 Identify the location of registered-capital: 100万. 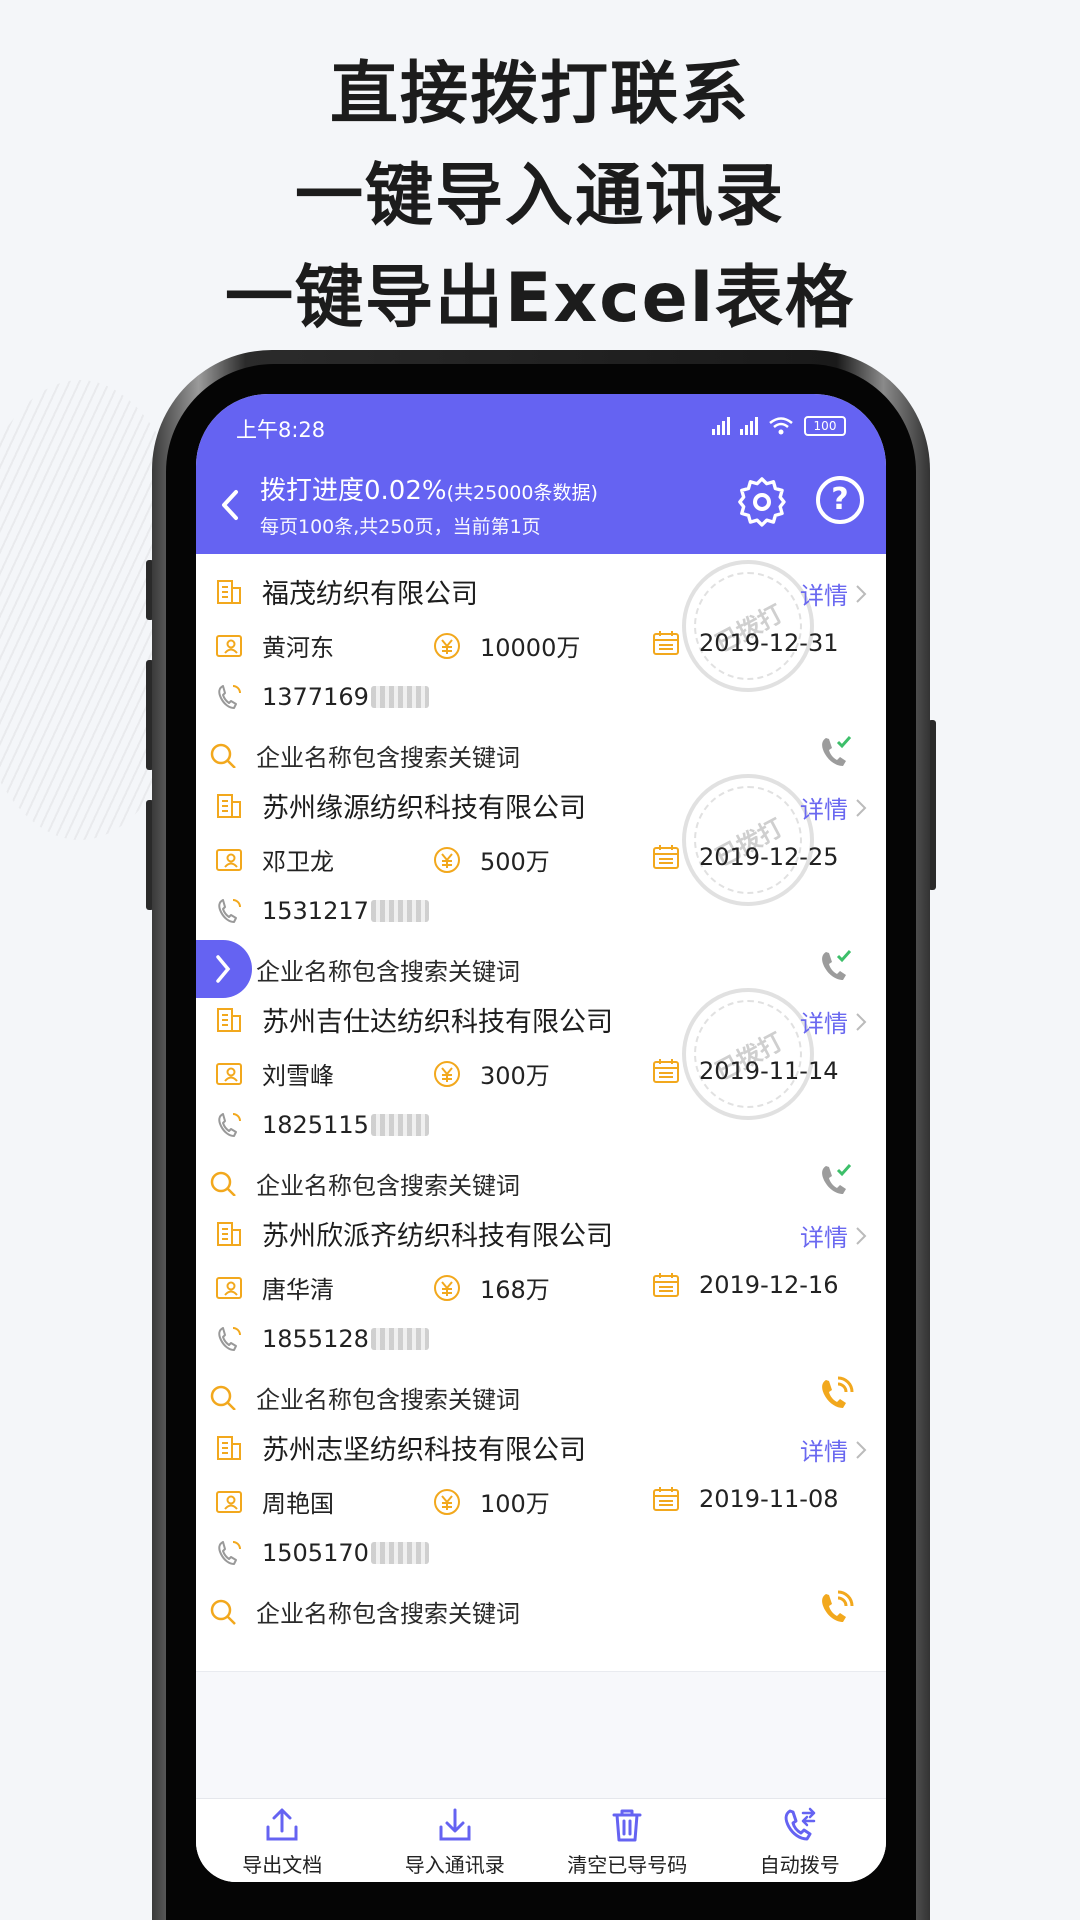
(515, 1504).